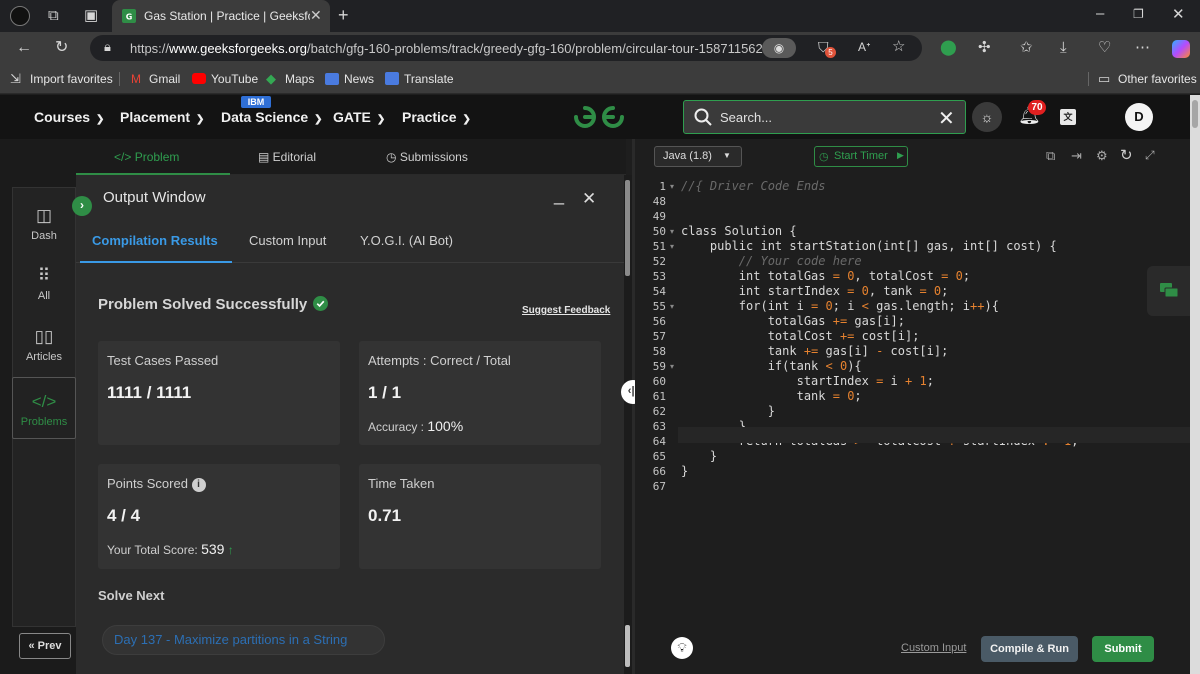 The height and width of the screenshot is (674, 1200). What do you see at coordinates (427, 157) in the screenshot?
I see `tab-submissions: ◷ Submissions` at bounding box center [427, 157].